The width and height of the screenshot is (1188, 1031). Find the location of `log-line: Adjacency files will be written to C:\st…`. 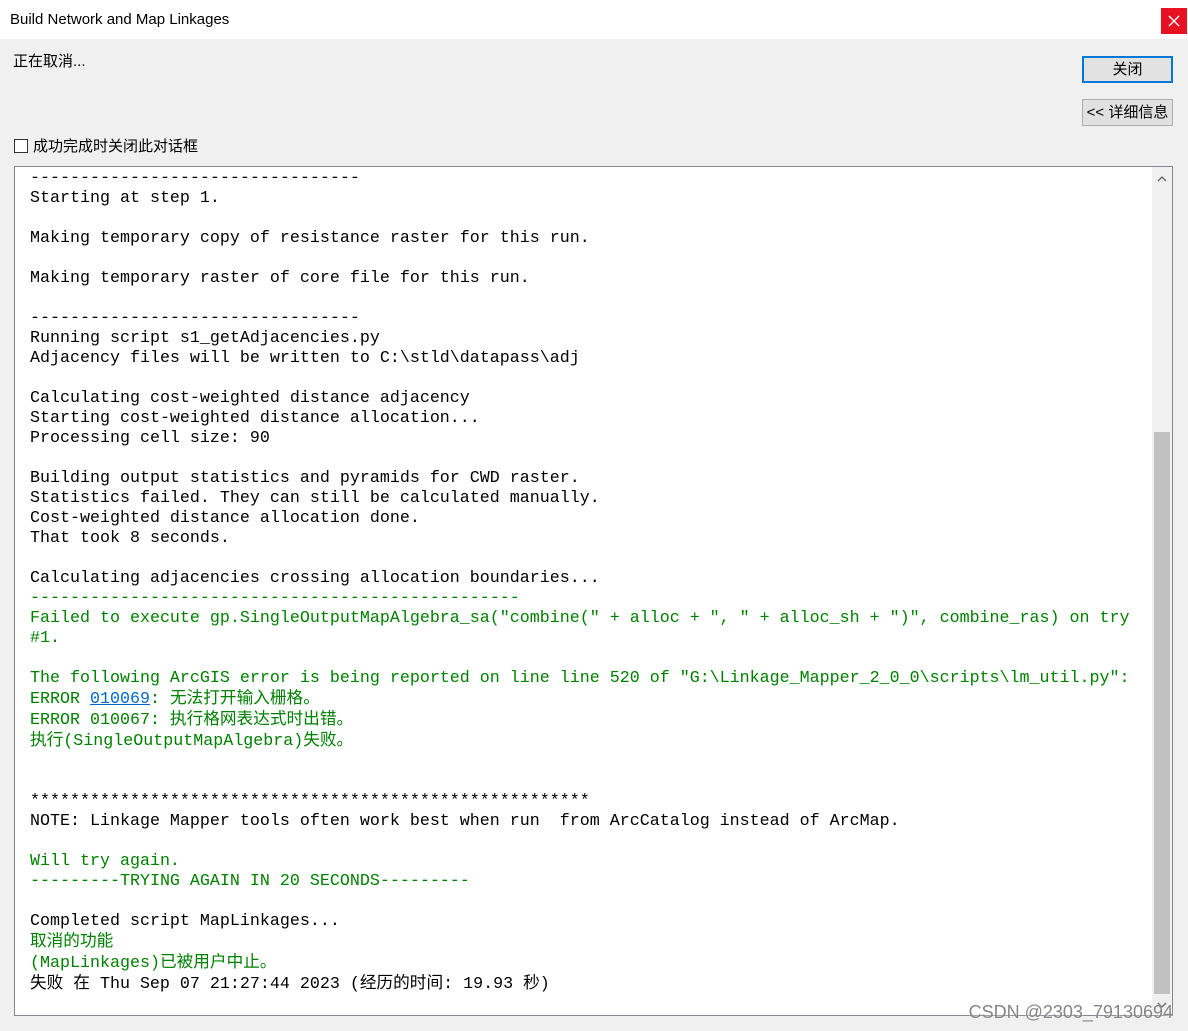

log-line: Adjacency files will be written to C:\st… is located at coordinates (305, 358).